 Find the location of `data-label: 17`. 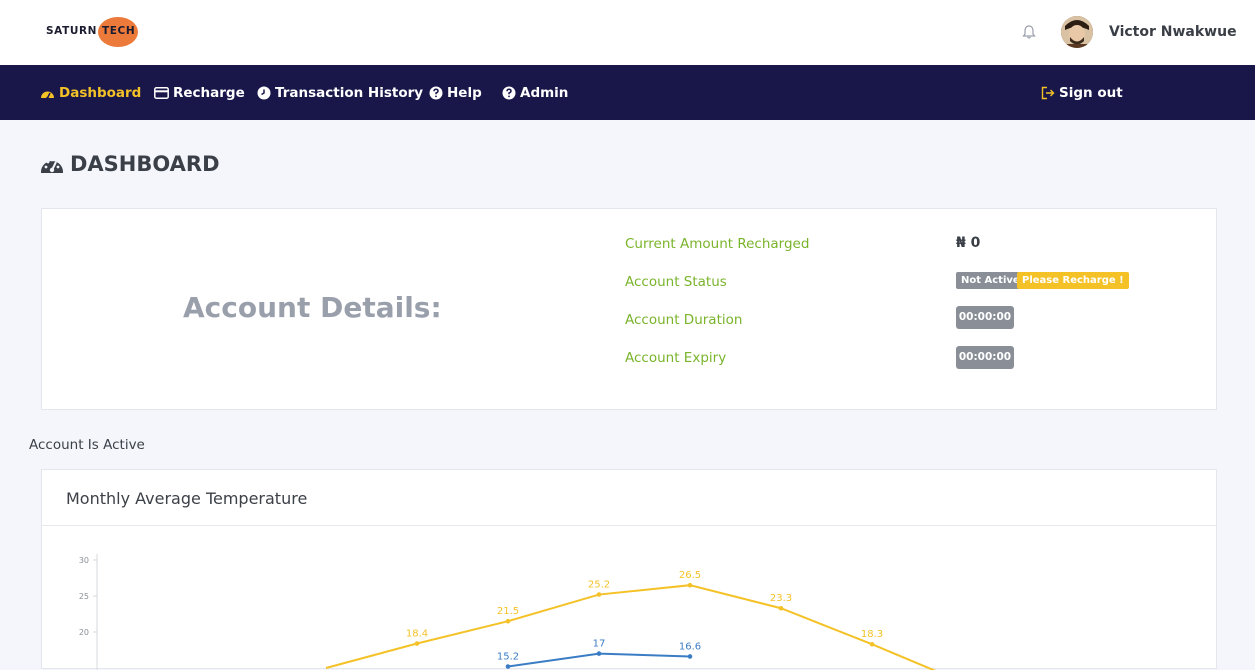

data-label: 17 is located at coordinates (599, 644).